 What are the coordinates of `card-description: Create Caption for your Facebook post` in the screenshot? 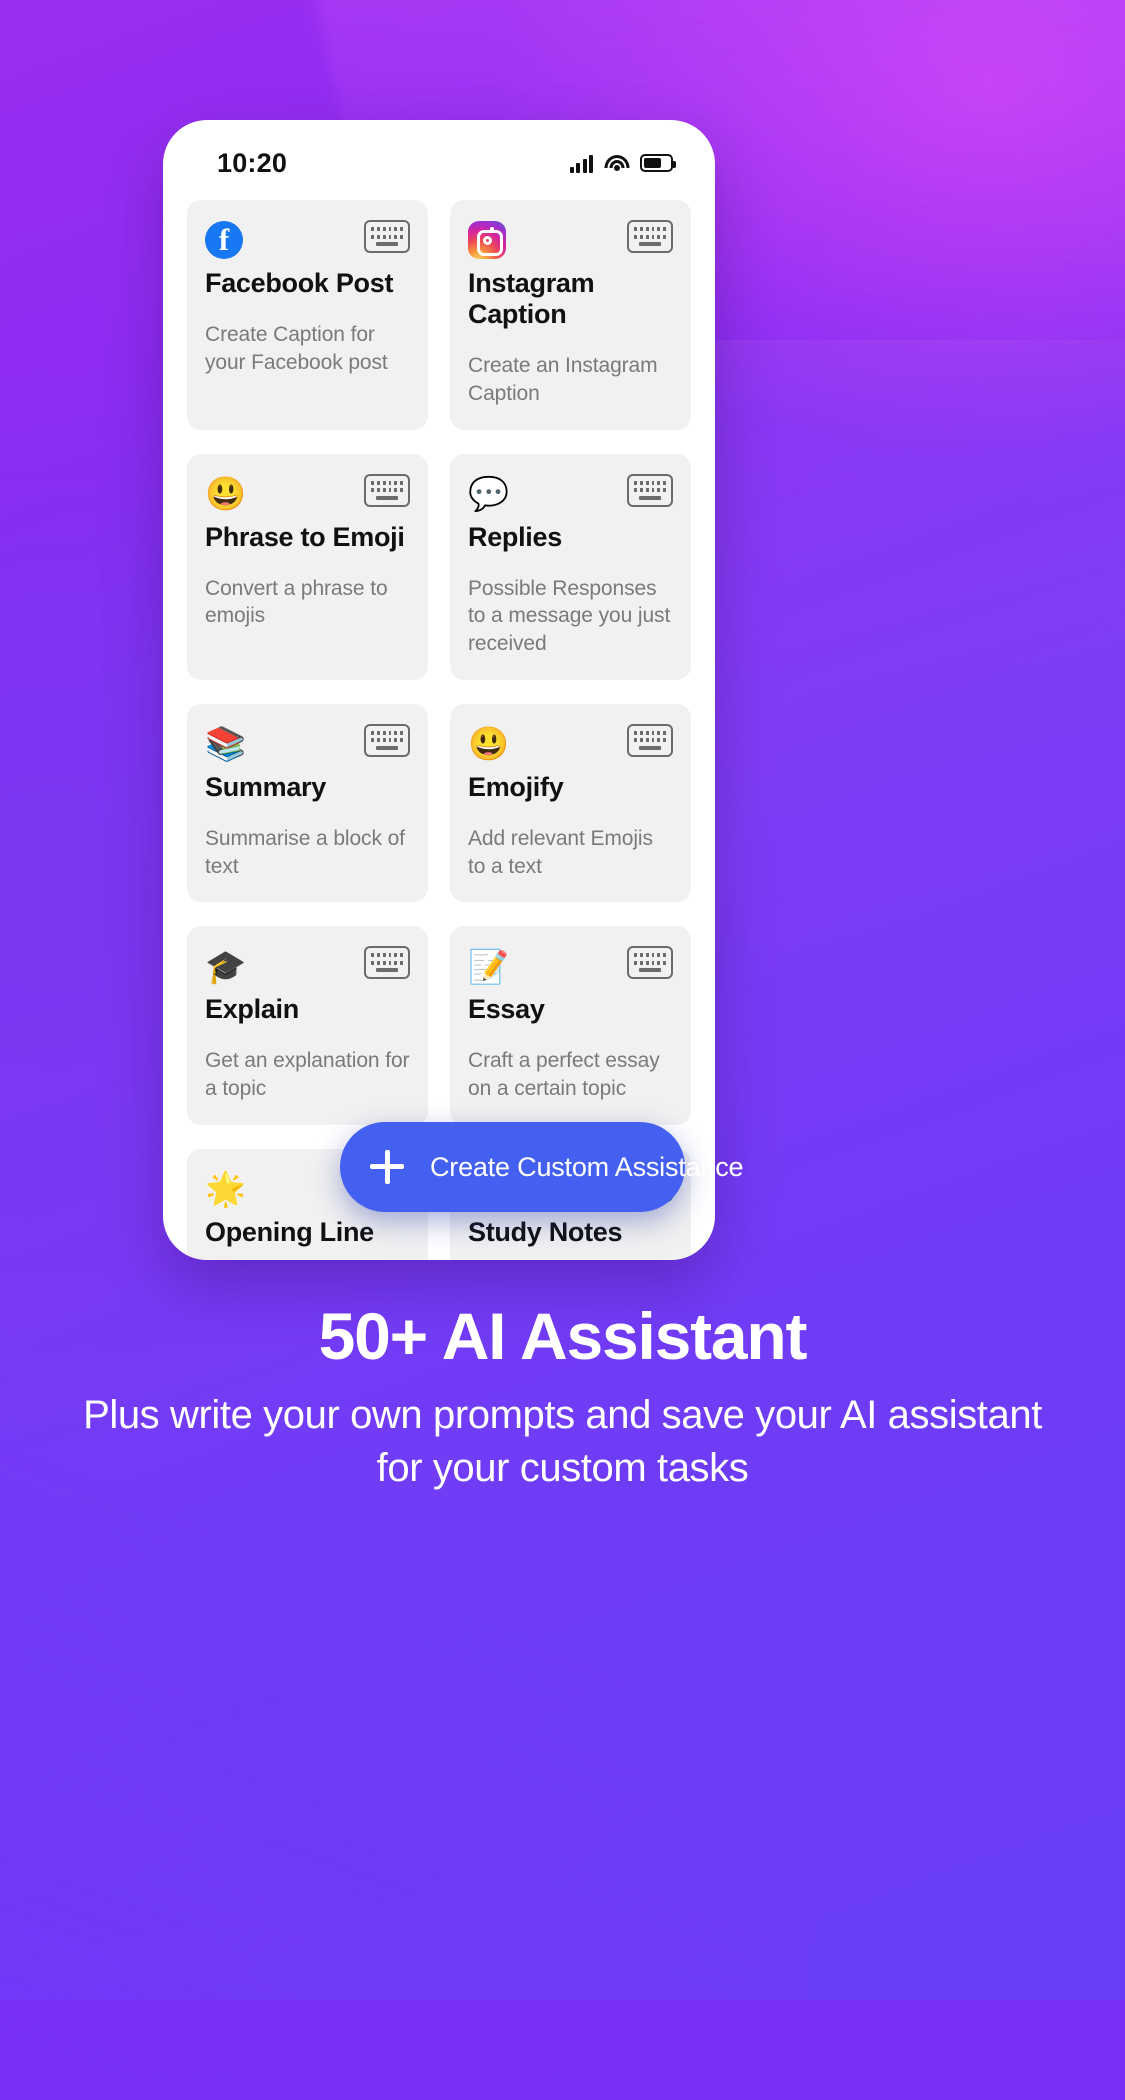 It's located at (296, 348).